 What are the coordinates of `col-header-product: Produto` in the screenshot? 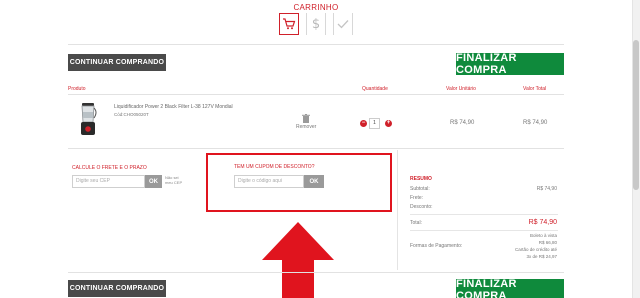 It's located at (77, 89).